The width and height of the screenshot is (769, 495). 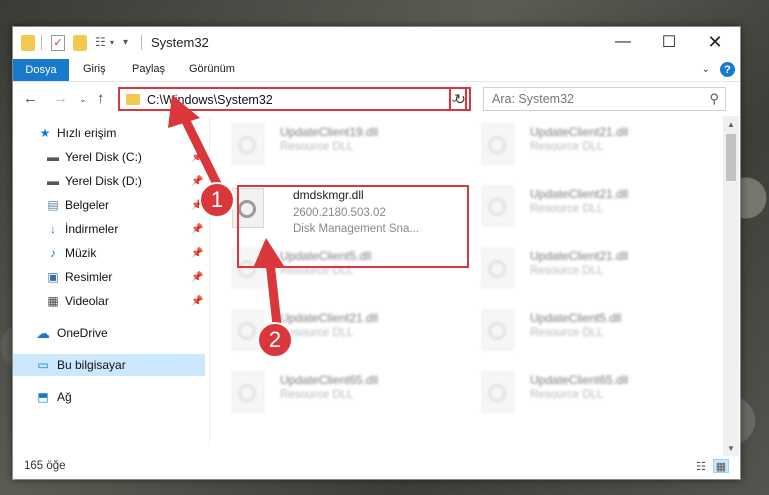 I want to click on sidebar-item-this-pc: ▭ Bu bilgisayar, so click(x=109, y=365).